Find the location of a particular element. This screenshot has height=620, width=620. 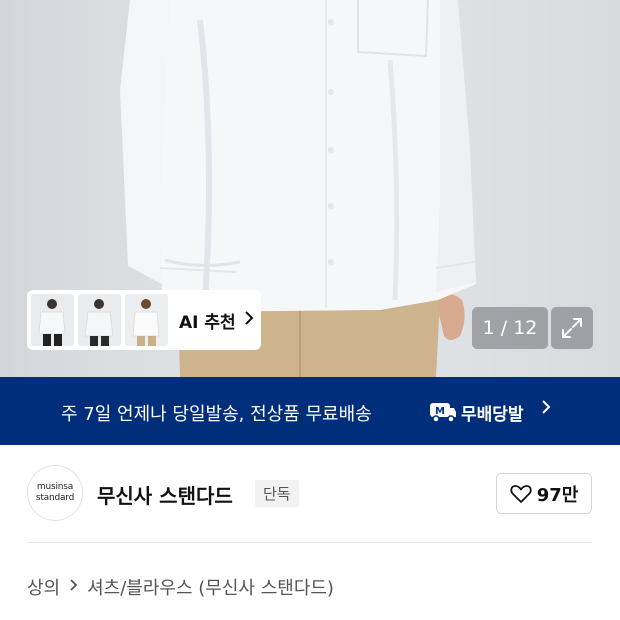

shipping-promo-banner: 주 7일 언제나 당일발송, 전상품 무료배송 is located at coordinates (310, 411).